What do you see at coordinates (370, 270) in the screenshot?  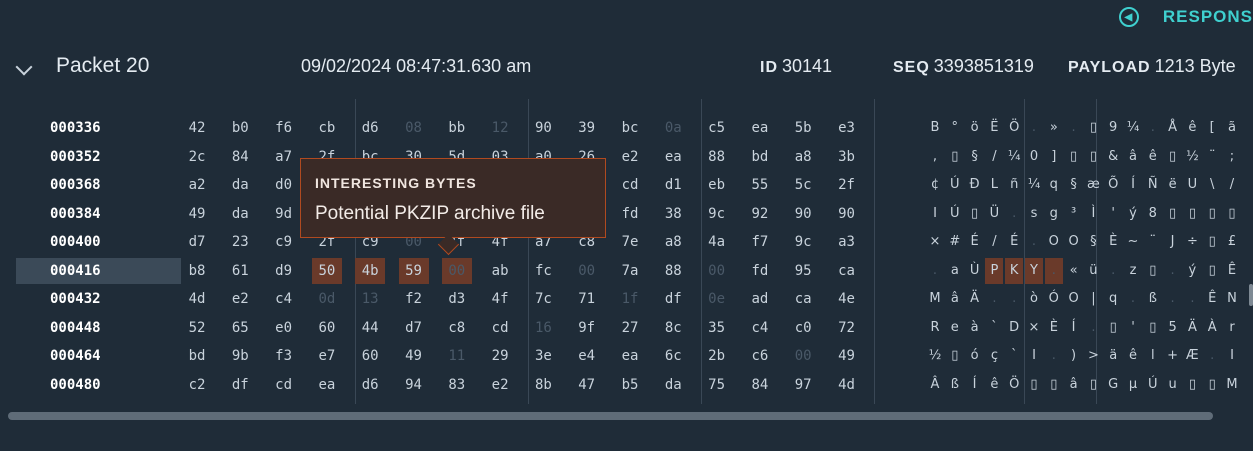 I see `hex-byte: 4b` at bounding box center [370, 270].